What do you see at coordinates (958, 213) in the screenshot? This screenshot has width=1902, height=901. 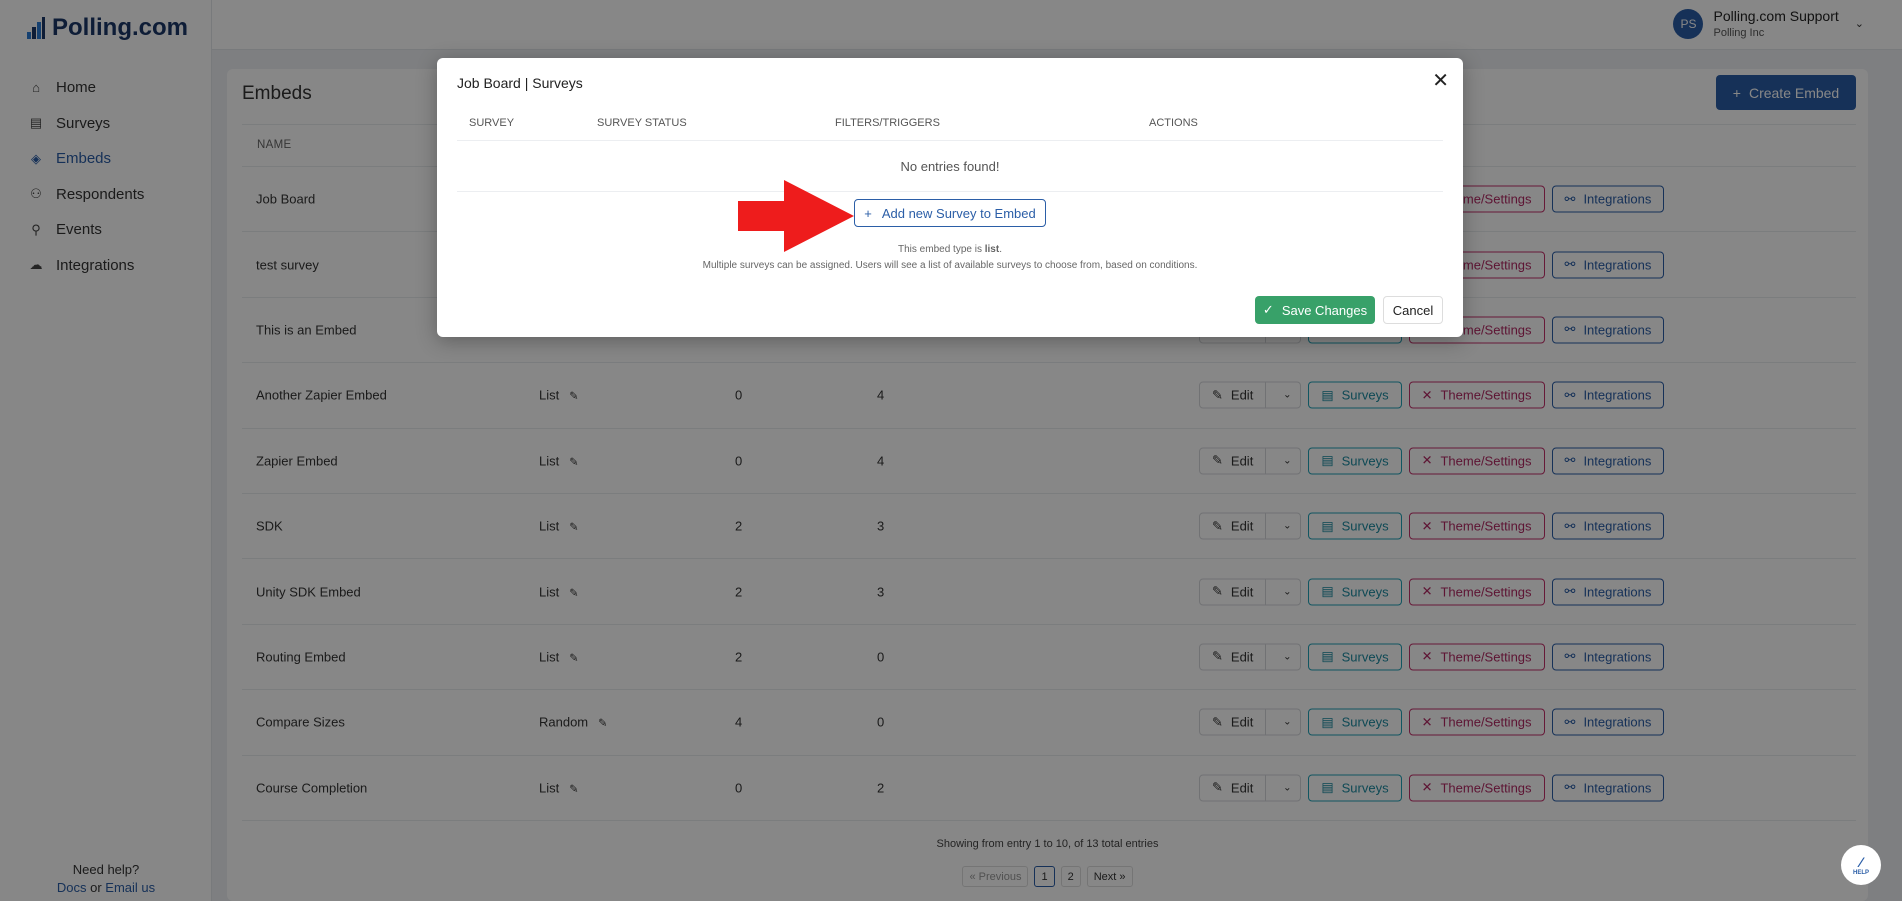 I see `add-survey-label: Add new Survey to Embed` at bounding box center [958, 213].